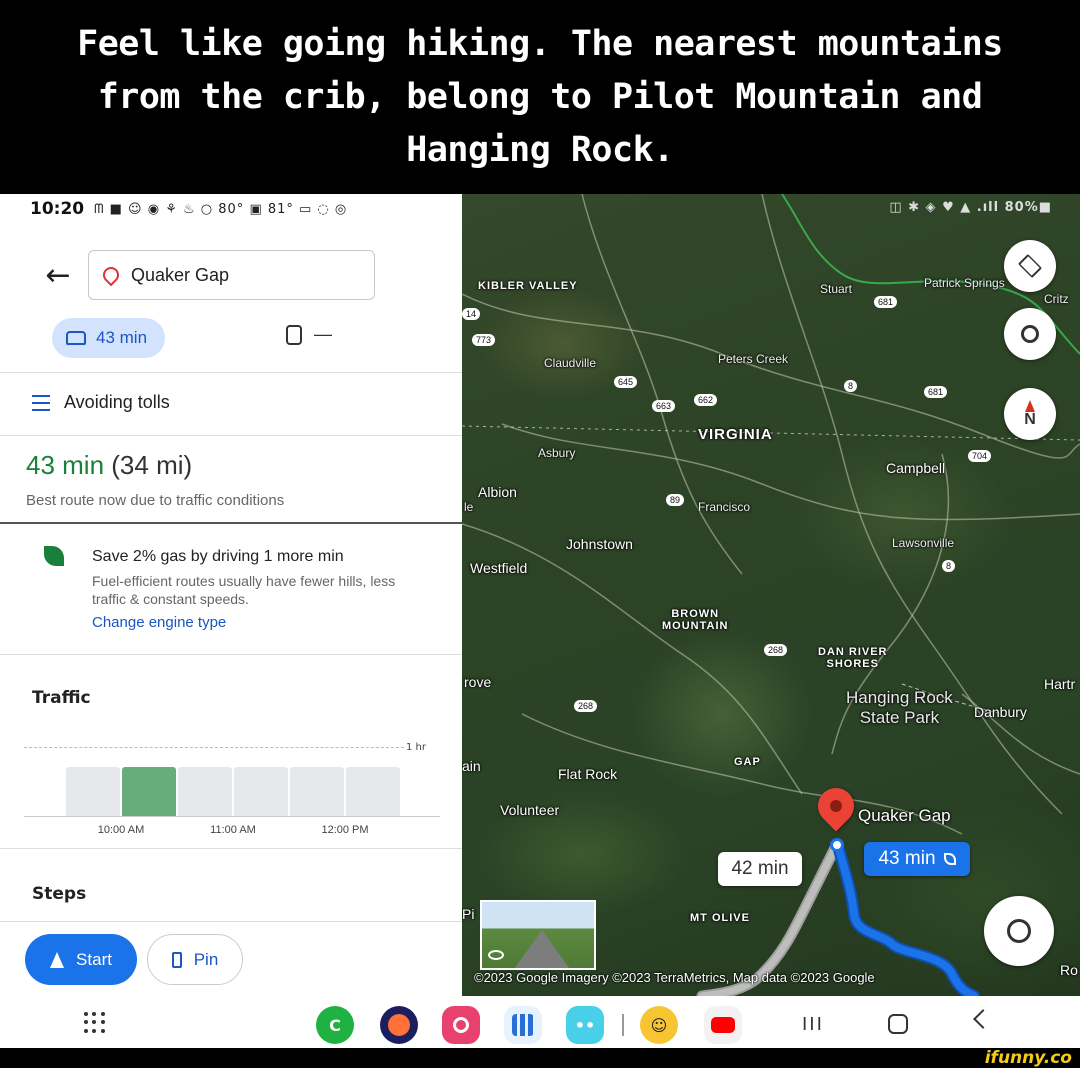 The width and height of the screenshot is (1080, 1068). Describe the element at coordinates (468, 914) in the screenshot. I see `place-label: Pi` at that location.